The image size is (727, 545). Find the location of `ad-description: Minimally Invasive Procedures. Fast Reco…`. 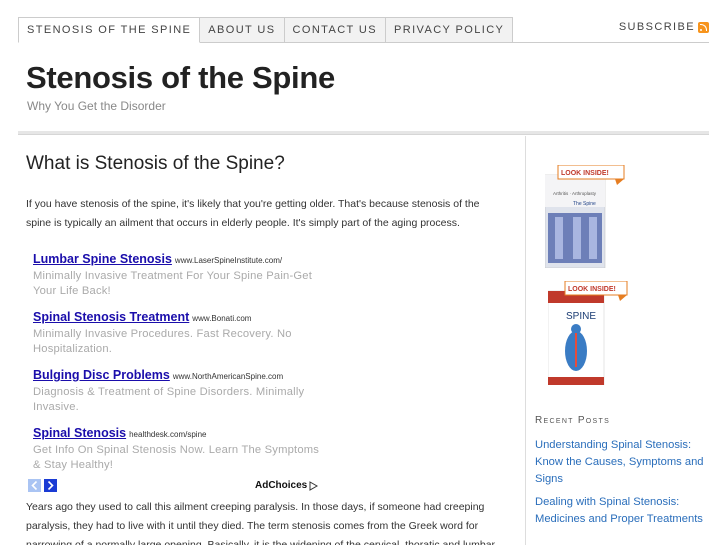

ad-description: Minimally Invasive Procedures. Fast Reco… is located at coordinates (162, 341).